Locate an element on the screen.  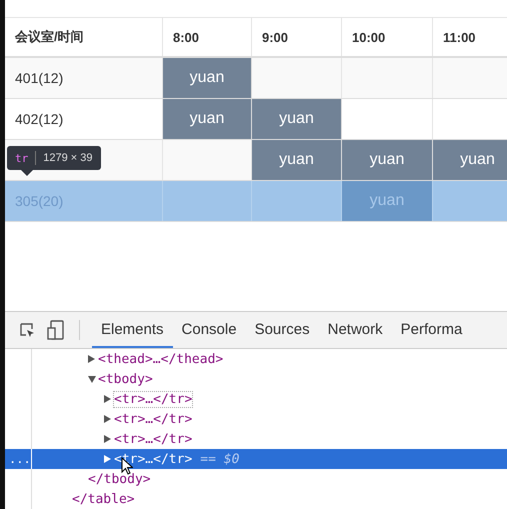
column-header: 会议室/时间 is located at coordinates (84, 37).